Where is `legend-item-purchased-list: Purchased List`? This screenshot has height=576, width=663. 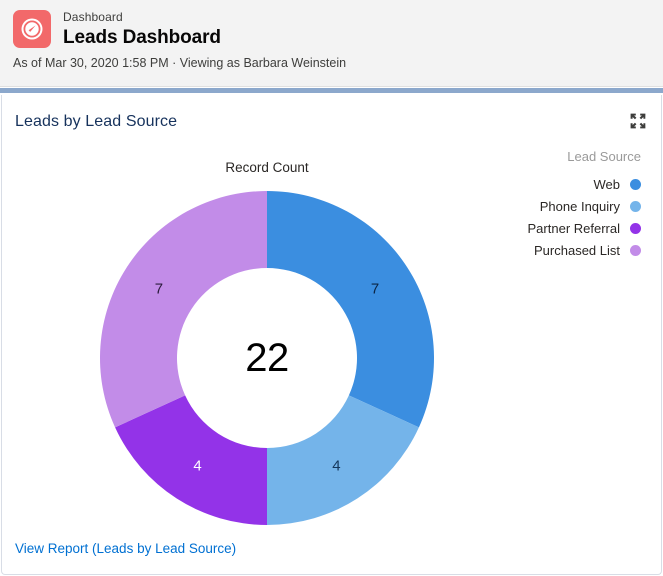 legend-item-purchased-list: Purchased List is located at coordinates (561, 250).